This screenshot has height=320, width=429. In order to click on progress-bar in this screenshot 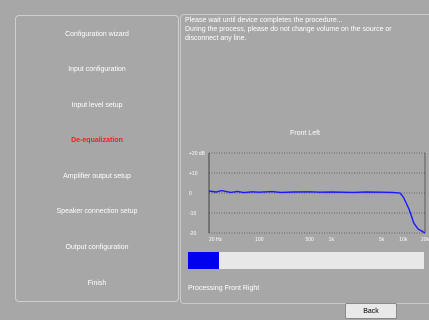, I will do `click(306, 260)`.